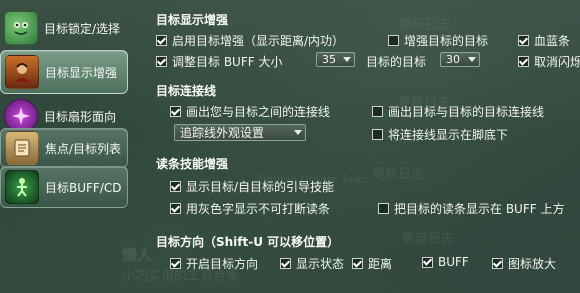 This screenshot has width=580, height=293. I want to click on show-status-option: 显示状态, so click(312, 263).